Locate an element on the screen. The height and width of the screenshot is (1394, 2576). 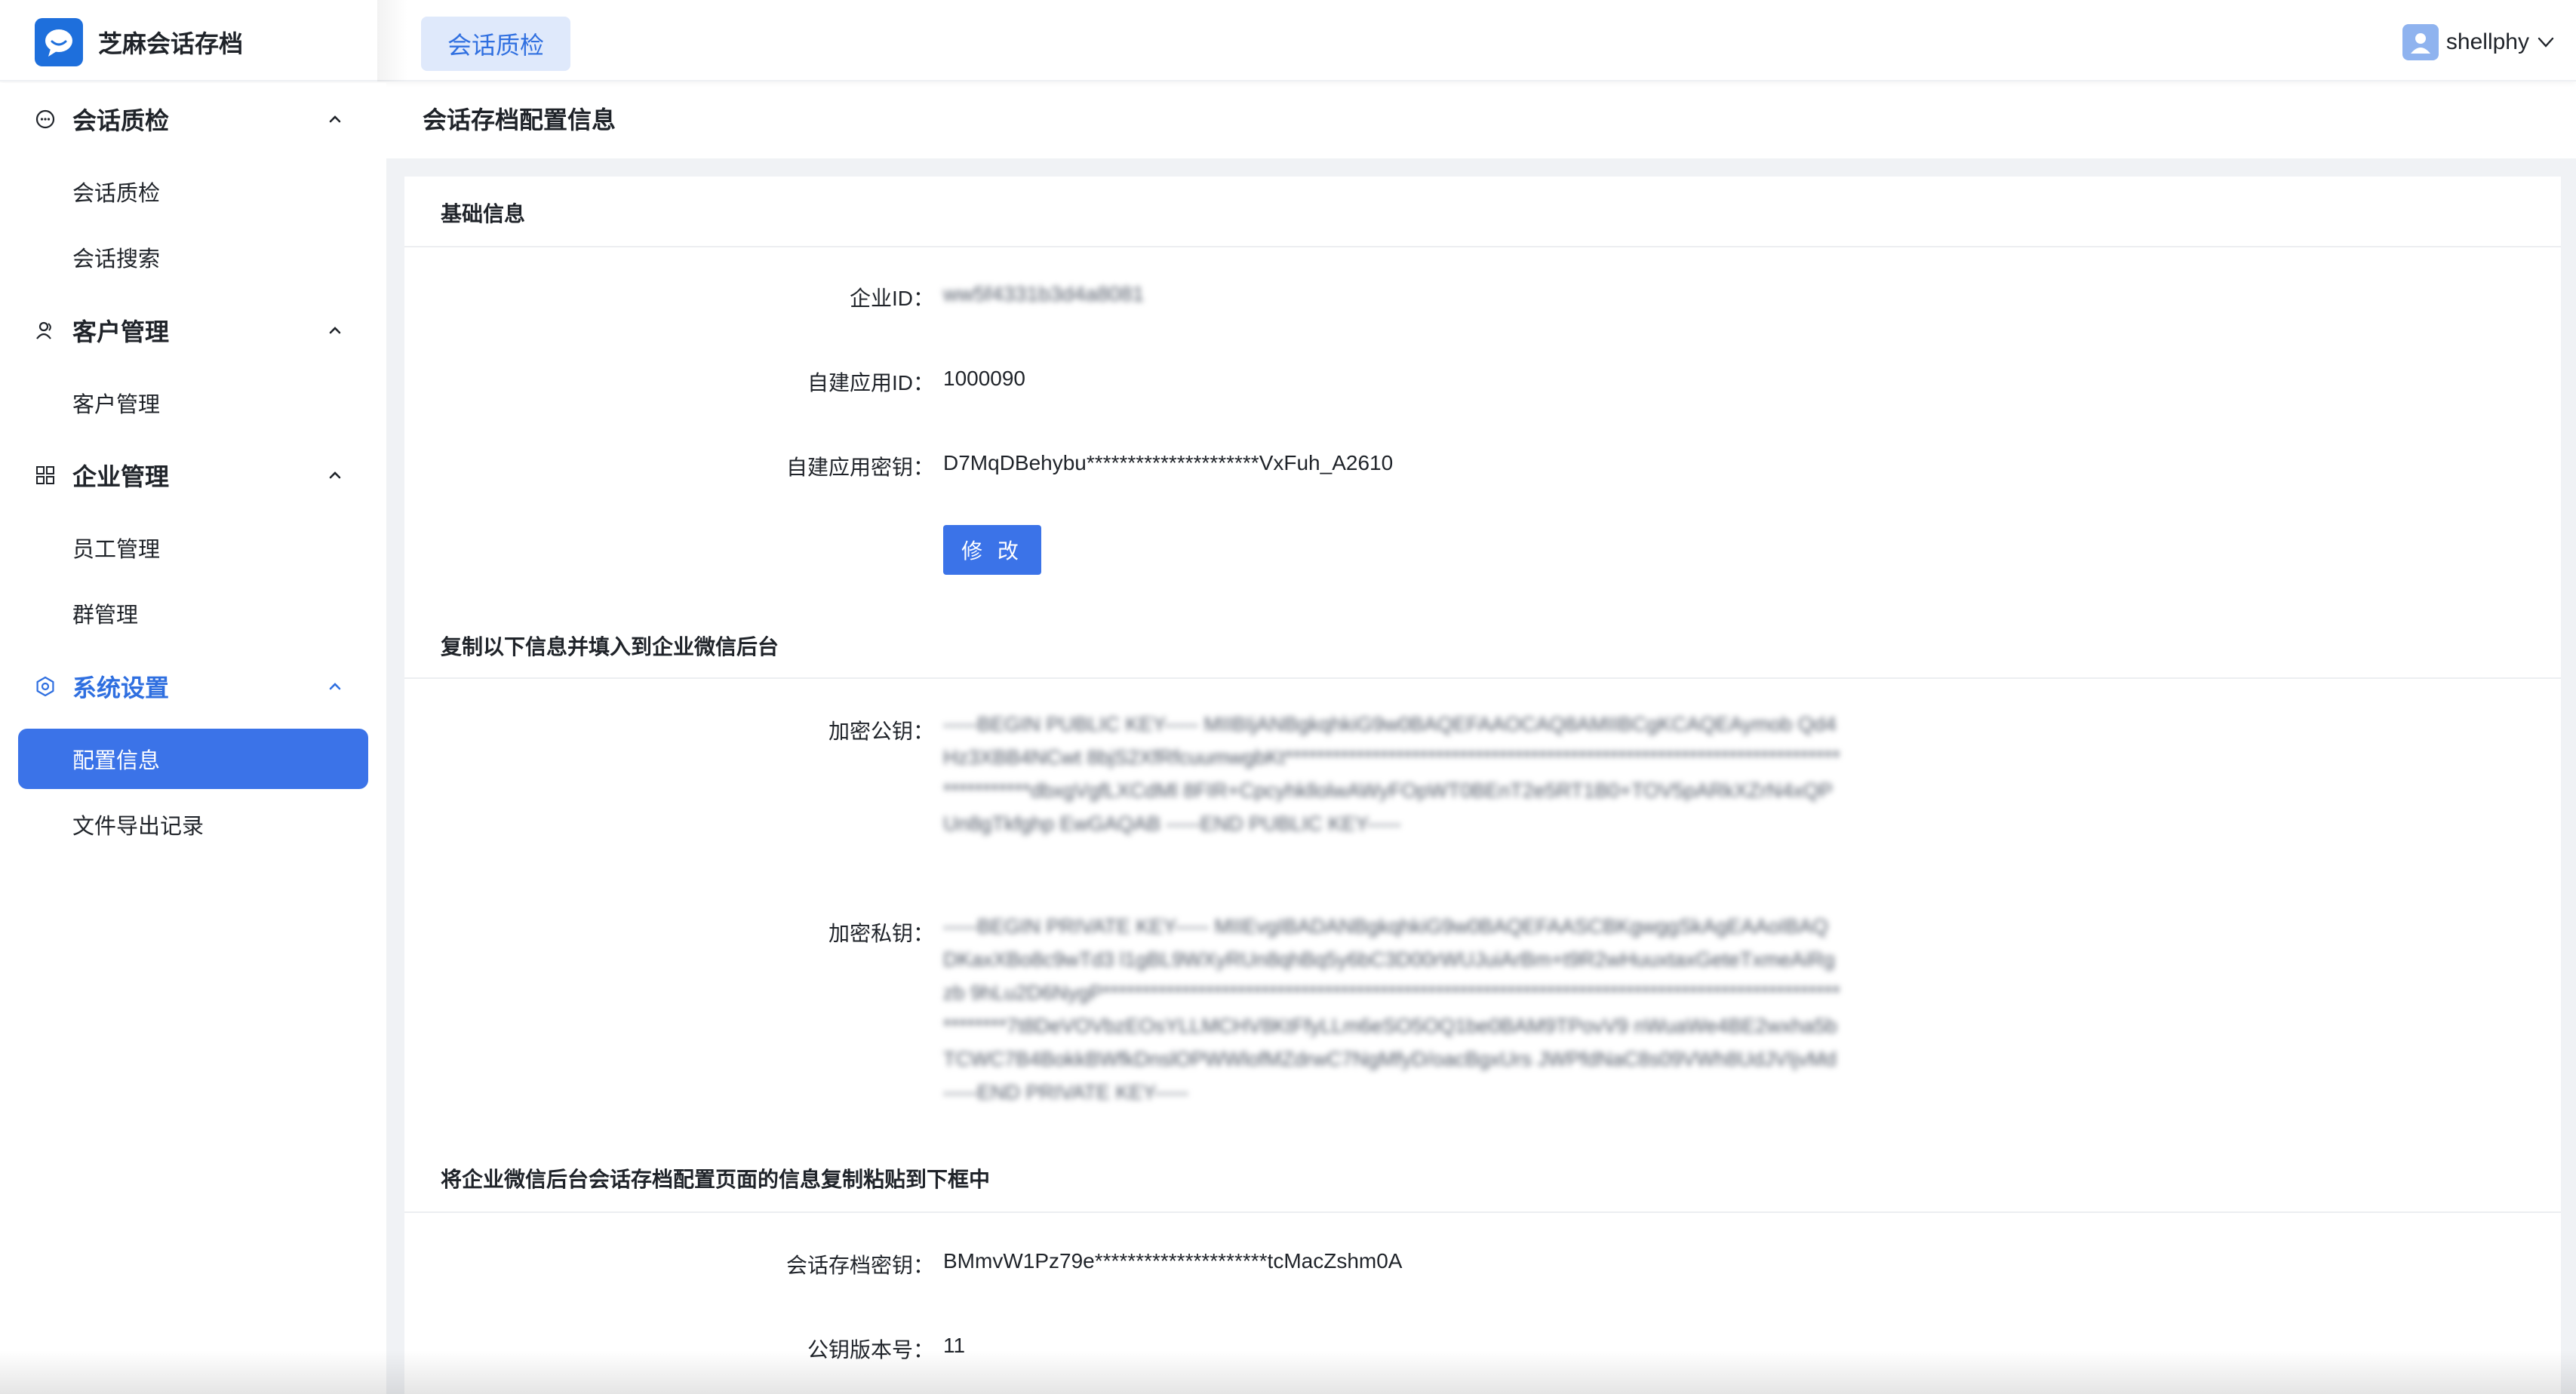
edit-button: 修 改 is located at coordinates (992, 550).